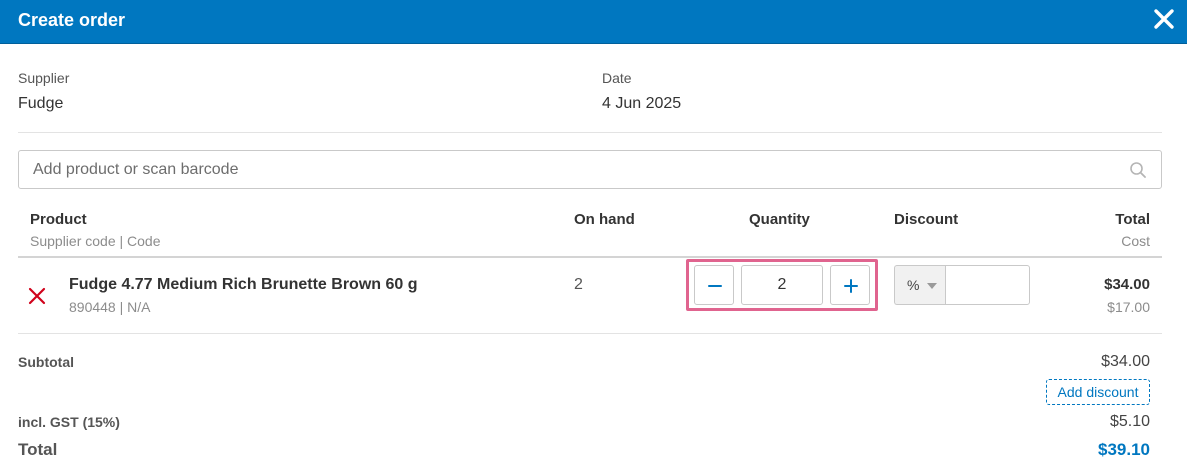  Describe the element at coordinates (1125, 361) in the screenshot. I see `subtotal-value: $34.00` at that location.